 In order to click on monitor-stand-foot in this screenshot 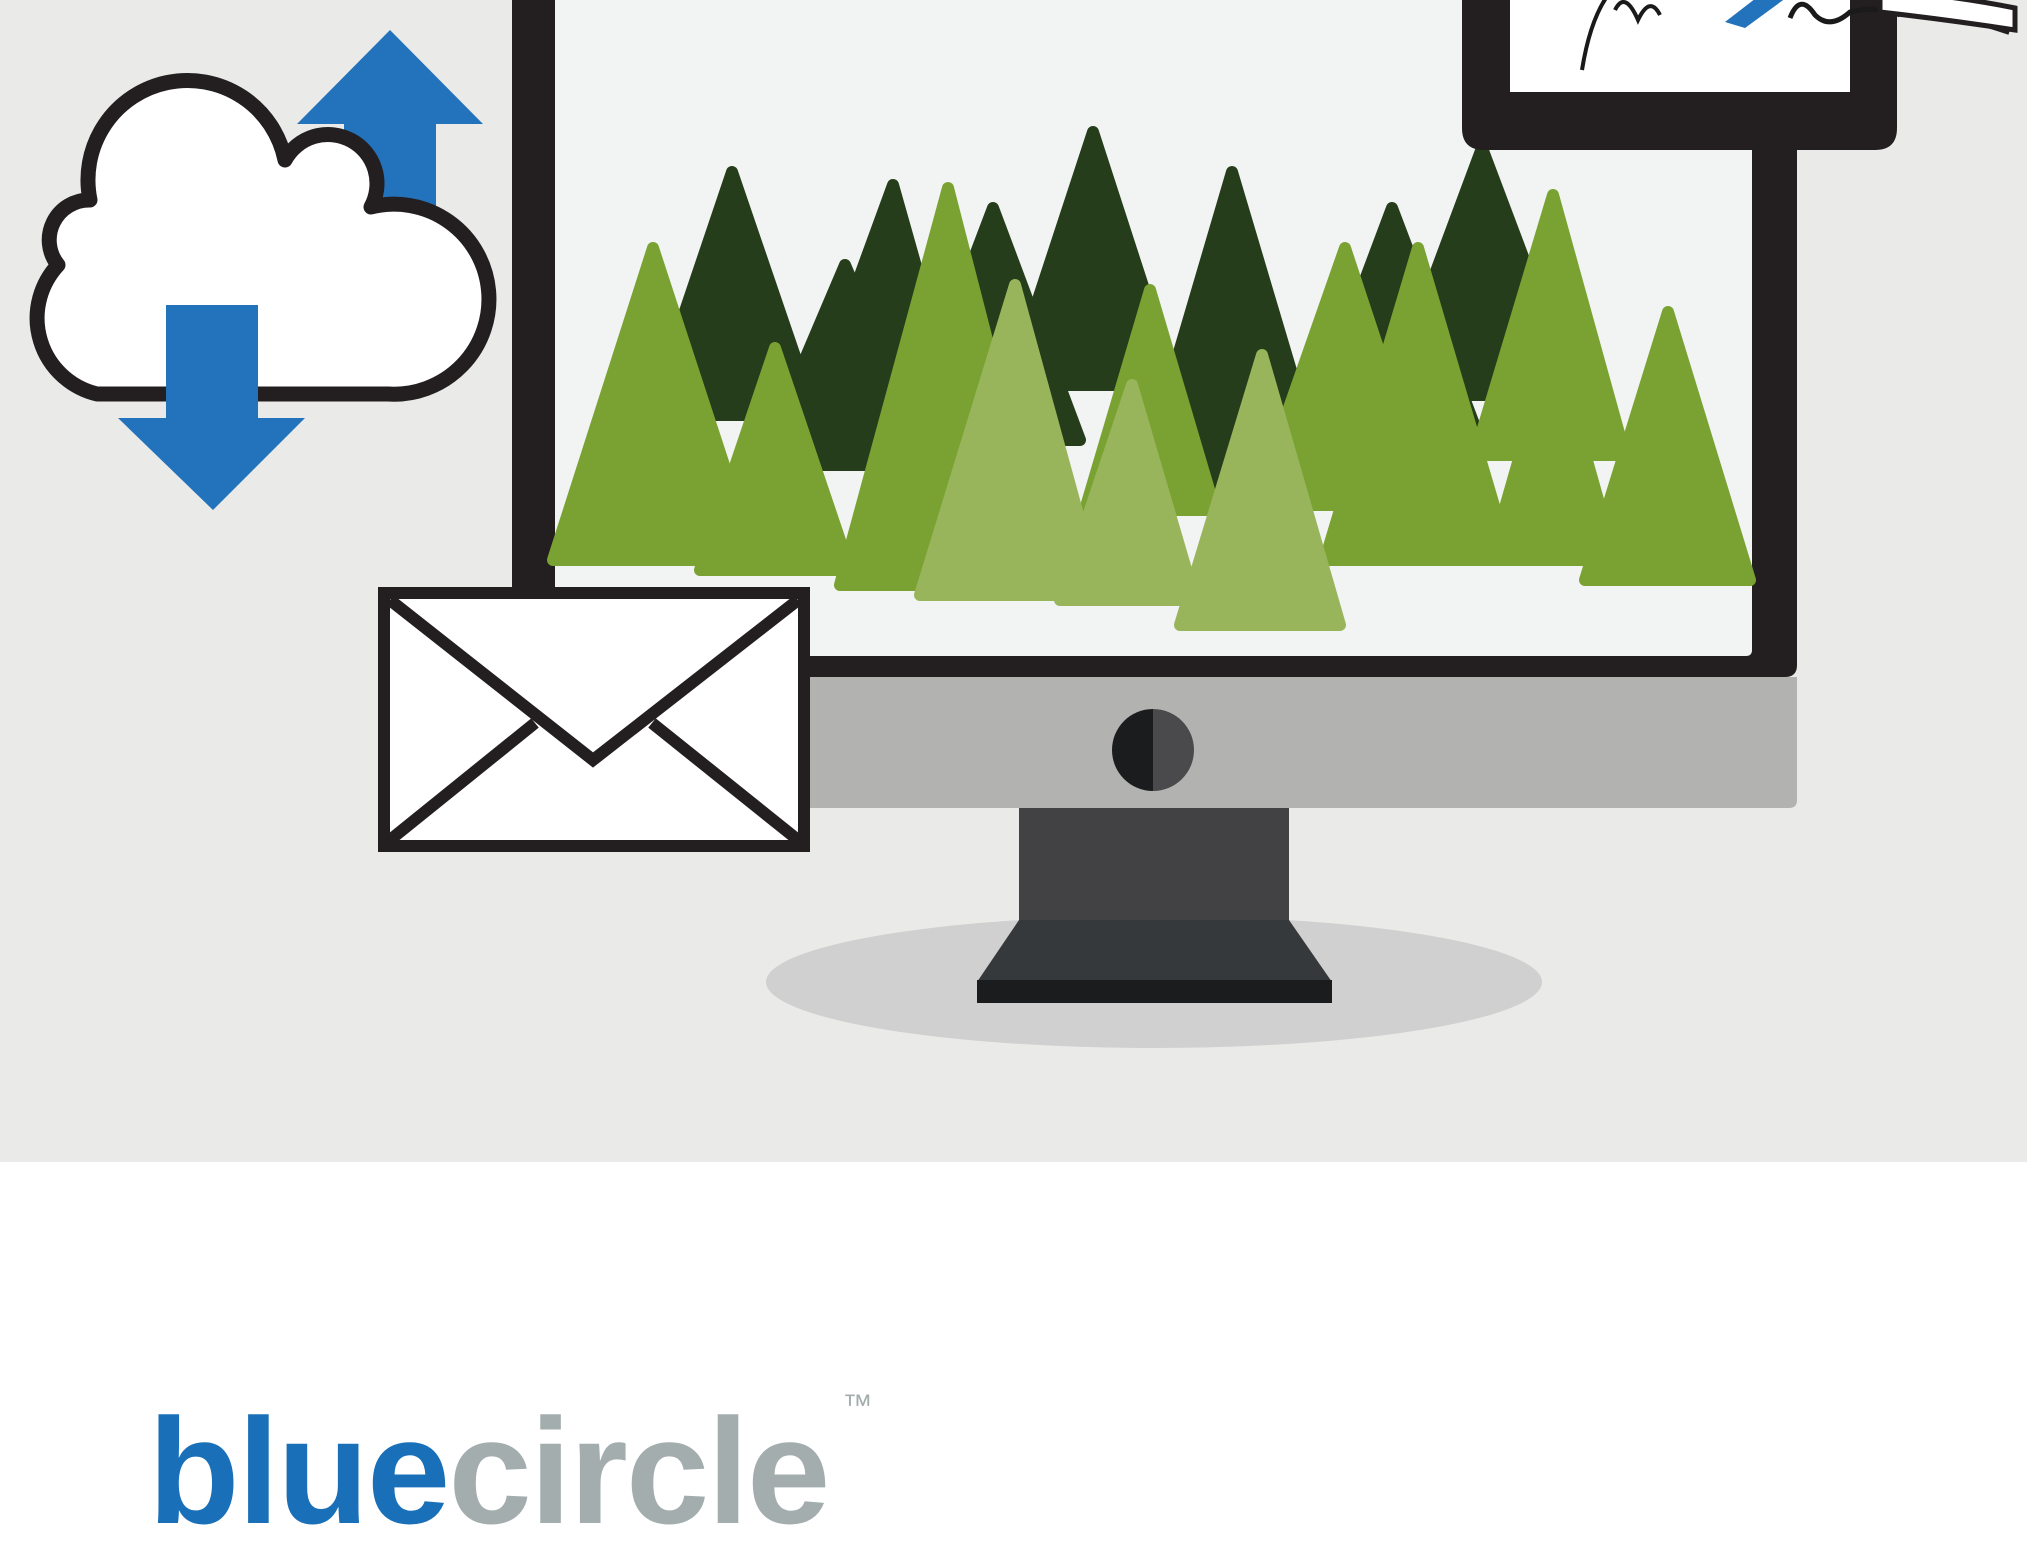, I will do `click(1154, 991)`.